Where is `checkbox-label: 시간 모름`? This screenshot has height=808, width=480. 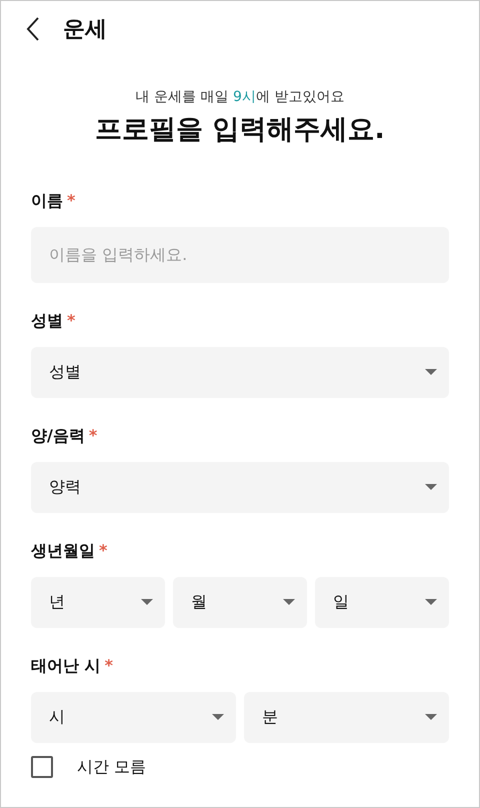
checkbox-label: 시간 모름 is located at coordinates (111, 767).